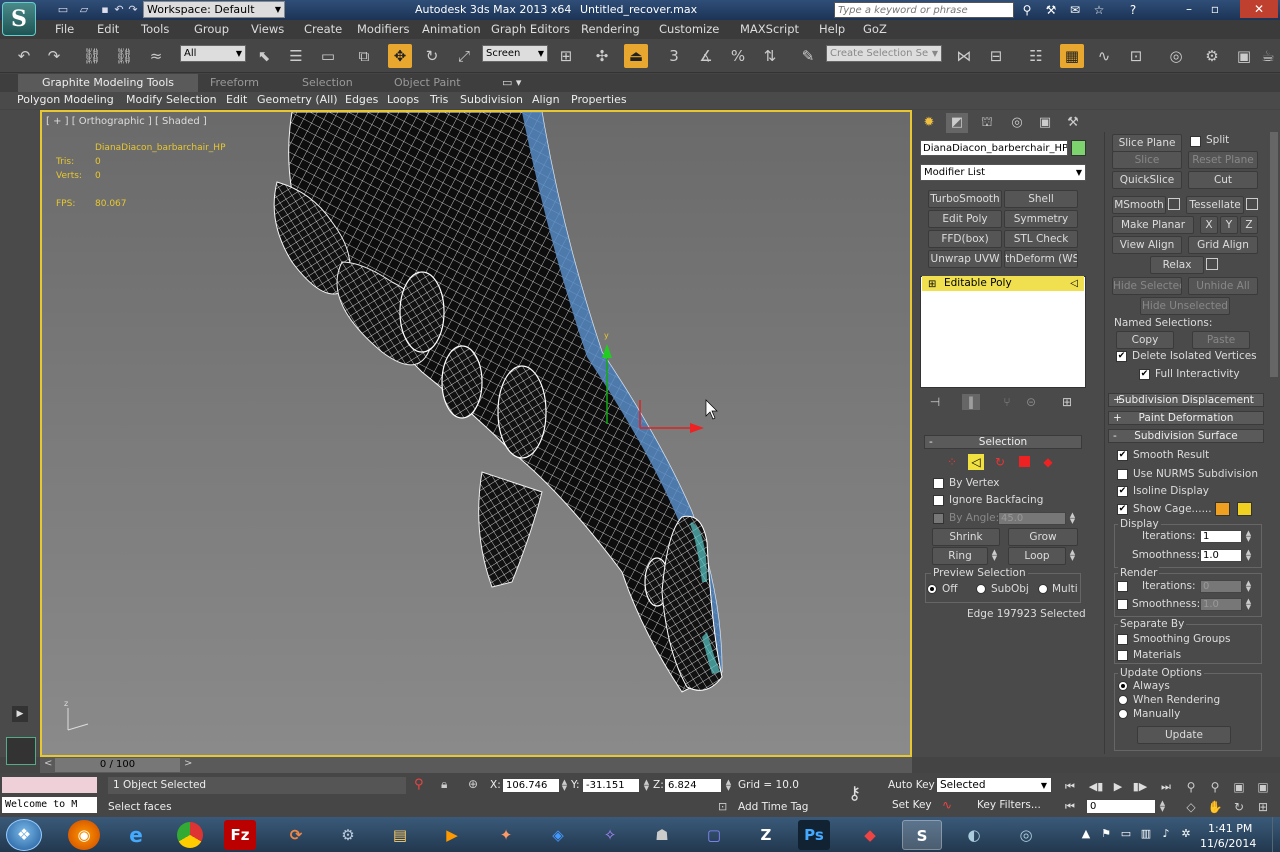  Describe the element at coordinates (1067, 402) in the screenshot. I see `configure-modifier-sets-icon: ⊞` at that location.